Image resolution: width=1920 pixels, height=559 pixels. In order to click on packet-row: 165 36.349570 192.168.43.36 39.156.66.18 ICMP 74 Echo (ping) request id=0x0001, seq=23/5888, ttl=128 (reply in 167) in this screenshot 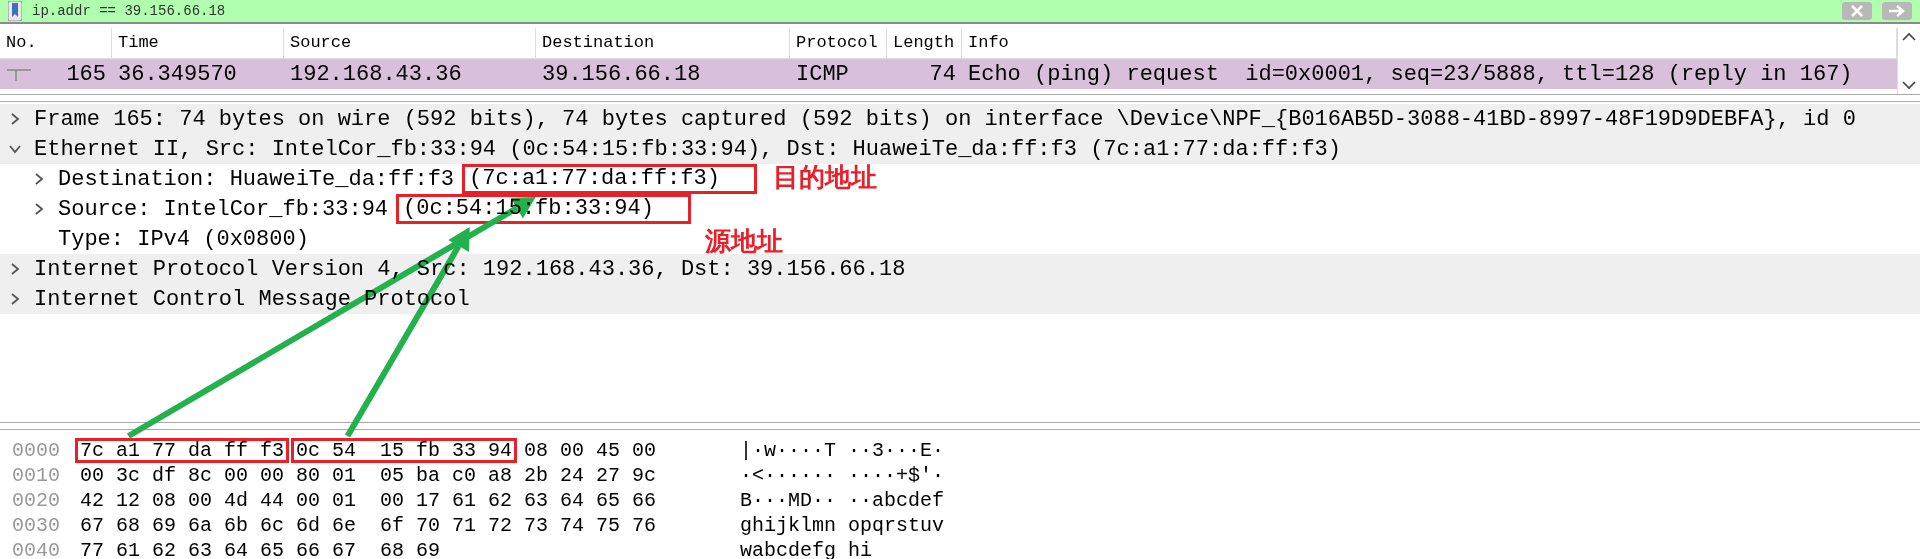, I will do `click(948, 74)`.